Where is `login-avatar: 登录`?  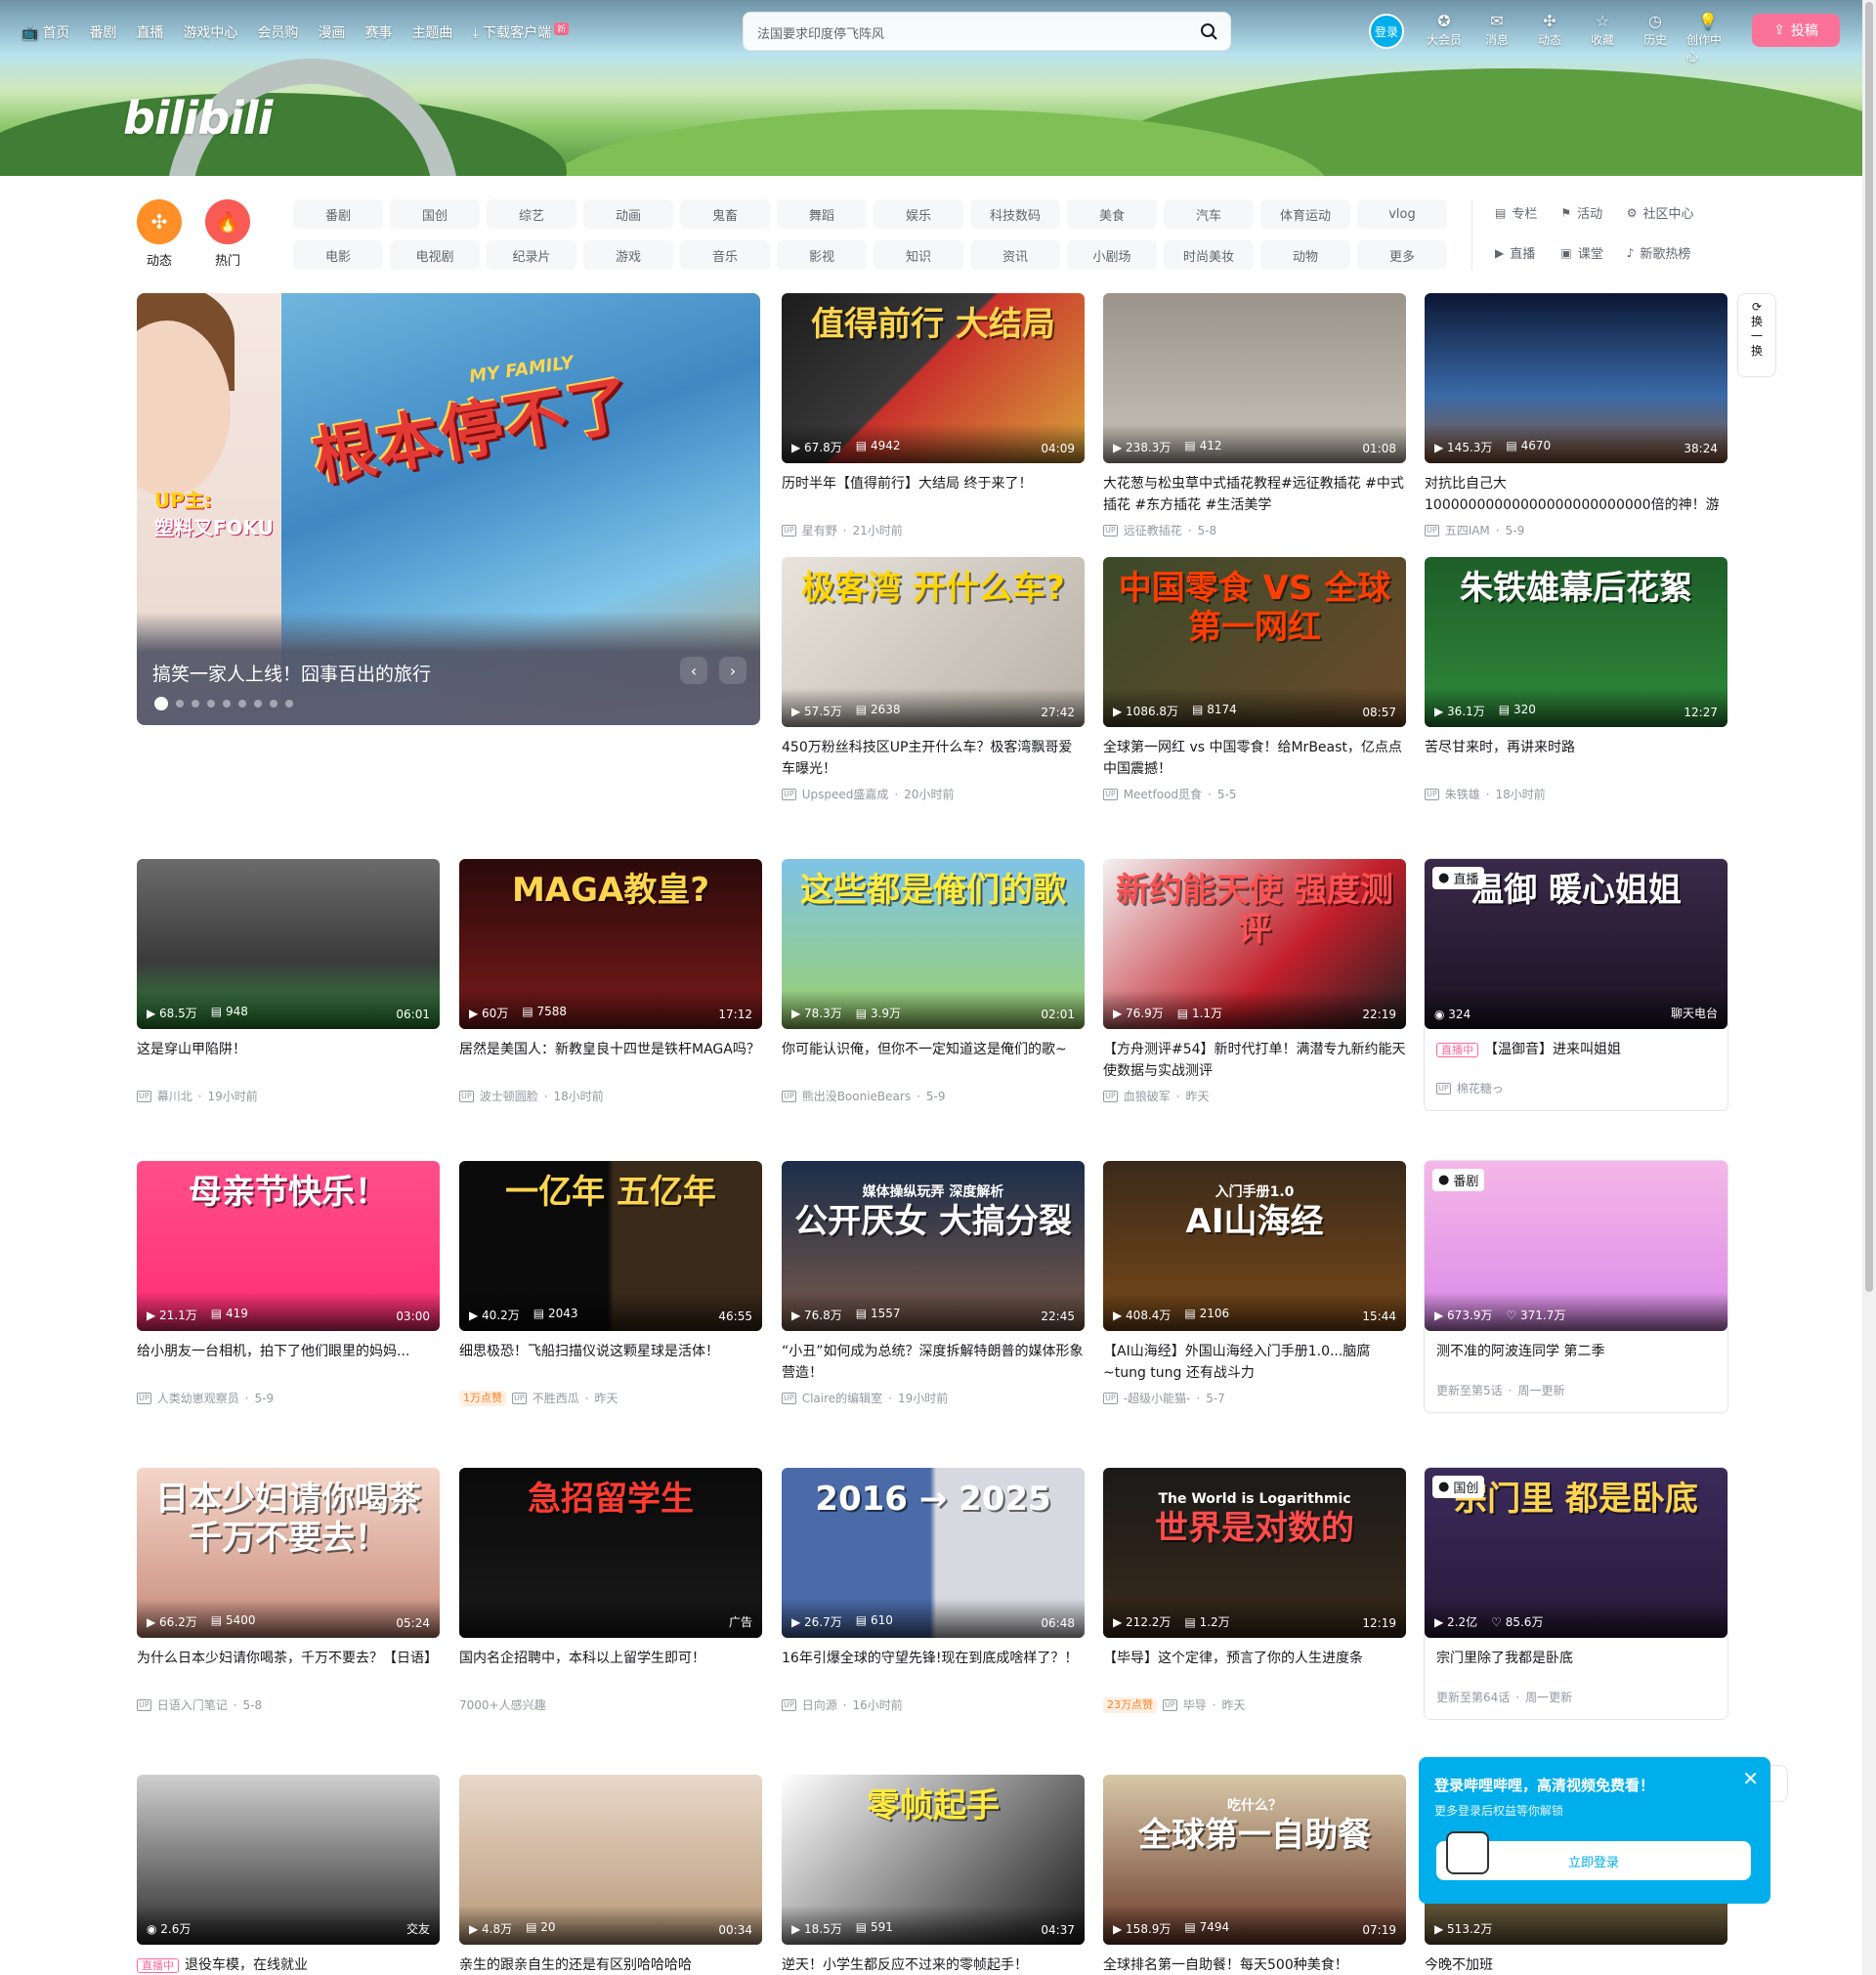 login-avatar: 登录 is located at coordinates (1386, 31).